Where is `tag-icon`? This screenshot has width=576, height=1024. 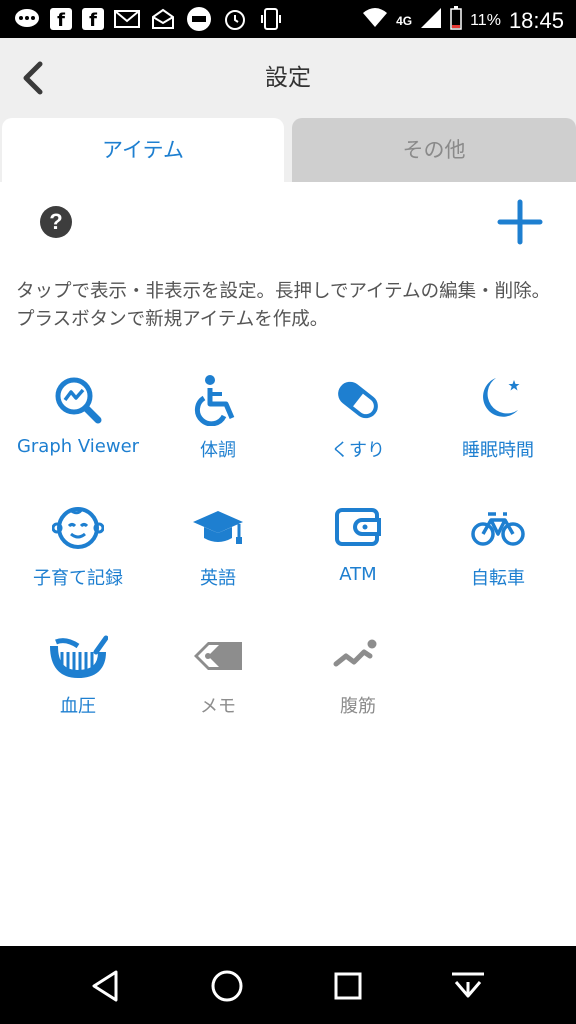
tag-icon is located at coordinates (218, 656).